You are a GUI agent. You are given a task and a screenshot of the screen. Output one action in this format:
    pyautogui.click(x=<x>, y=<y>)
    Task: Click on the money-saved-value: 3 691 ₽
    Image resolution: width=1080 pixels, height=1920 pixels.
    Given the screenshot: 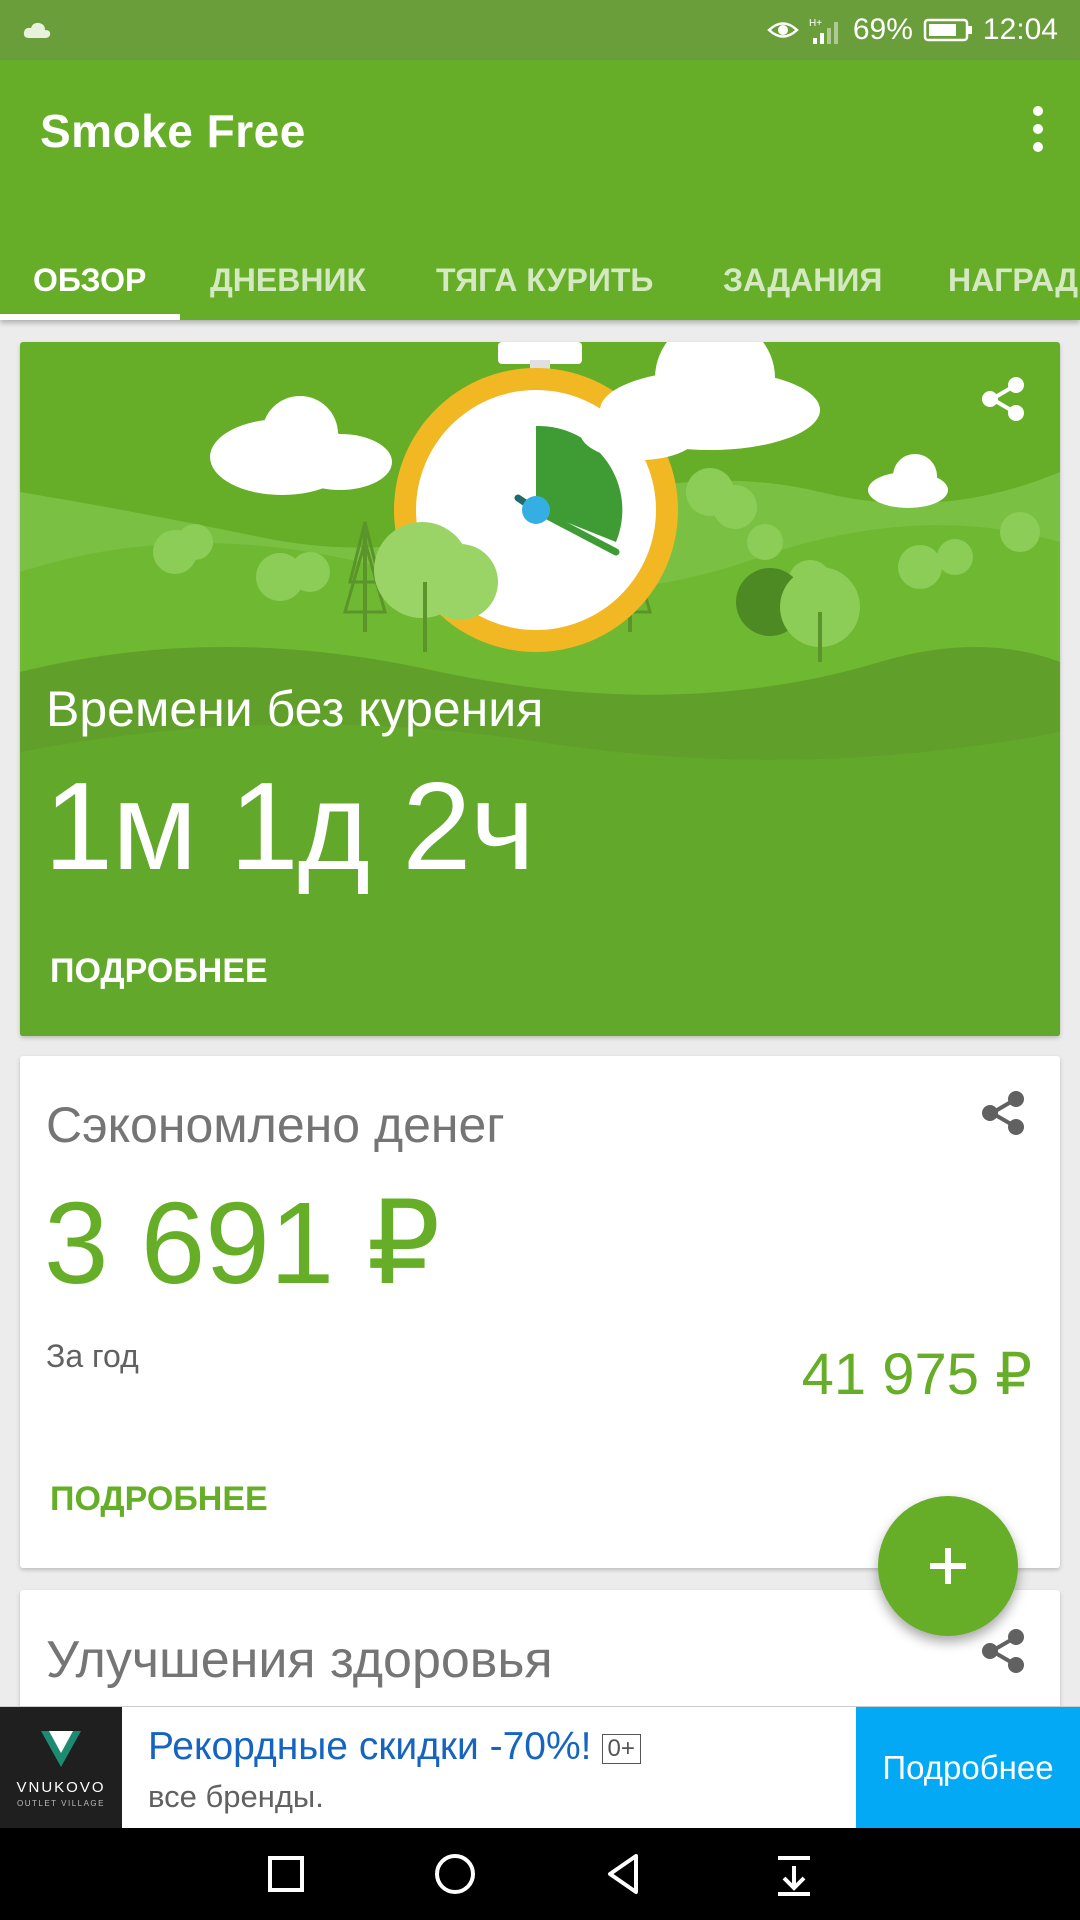 What is the action you would take?
    pyautogui.click(x=242, y=1243)
    